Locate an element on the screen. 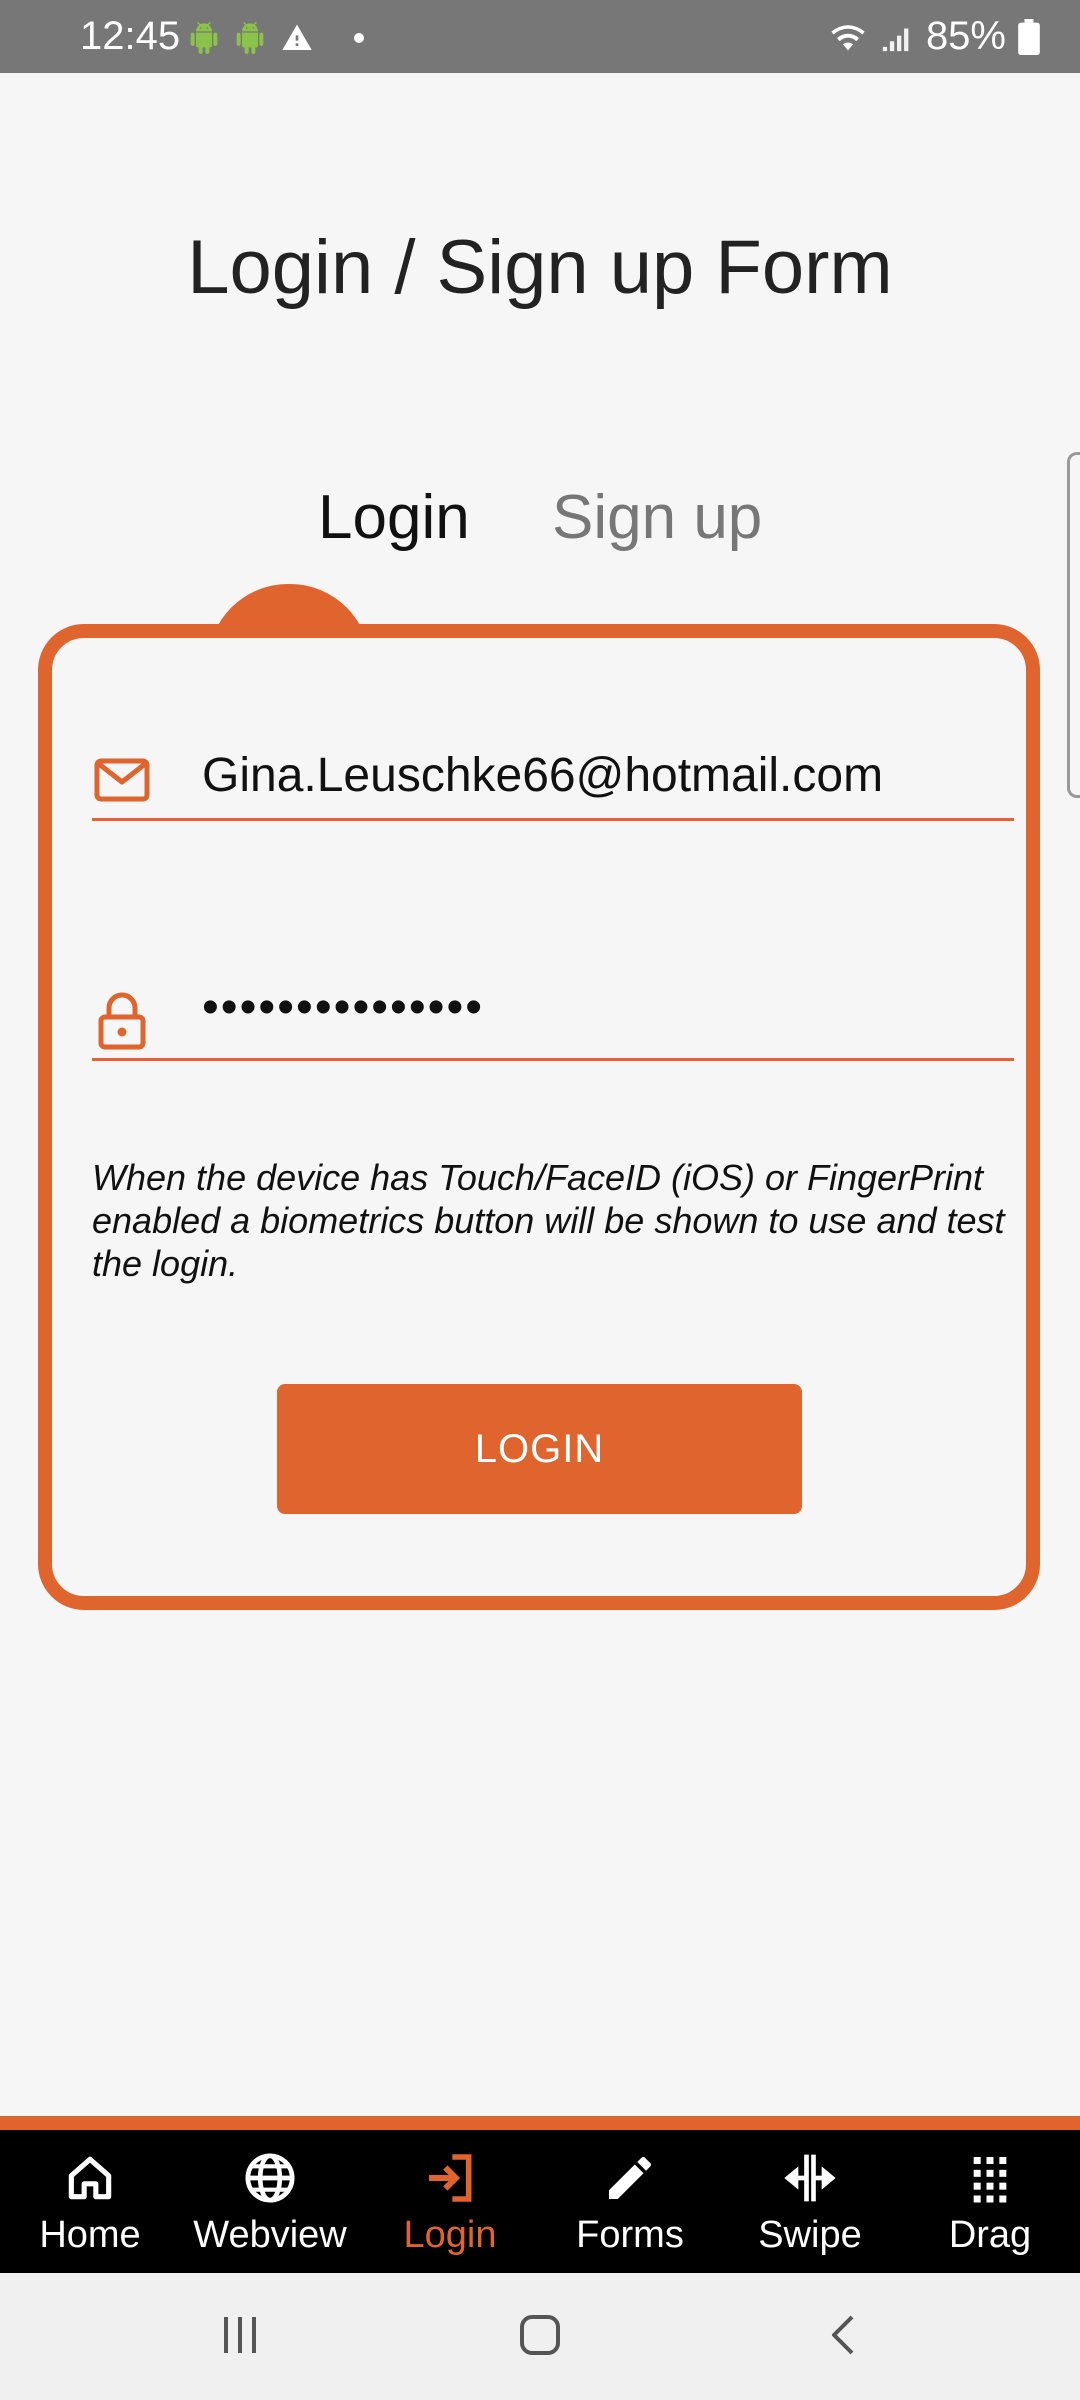 The image size is (1080, 2400). nav-item-webview: Webview is located at coordinates (270, 2201).